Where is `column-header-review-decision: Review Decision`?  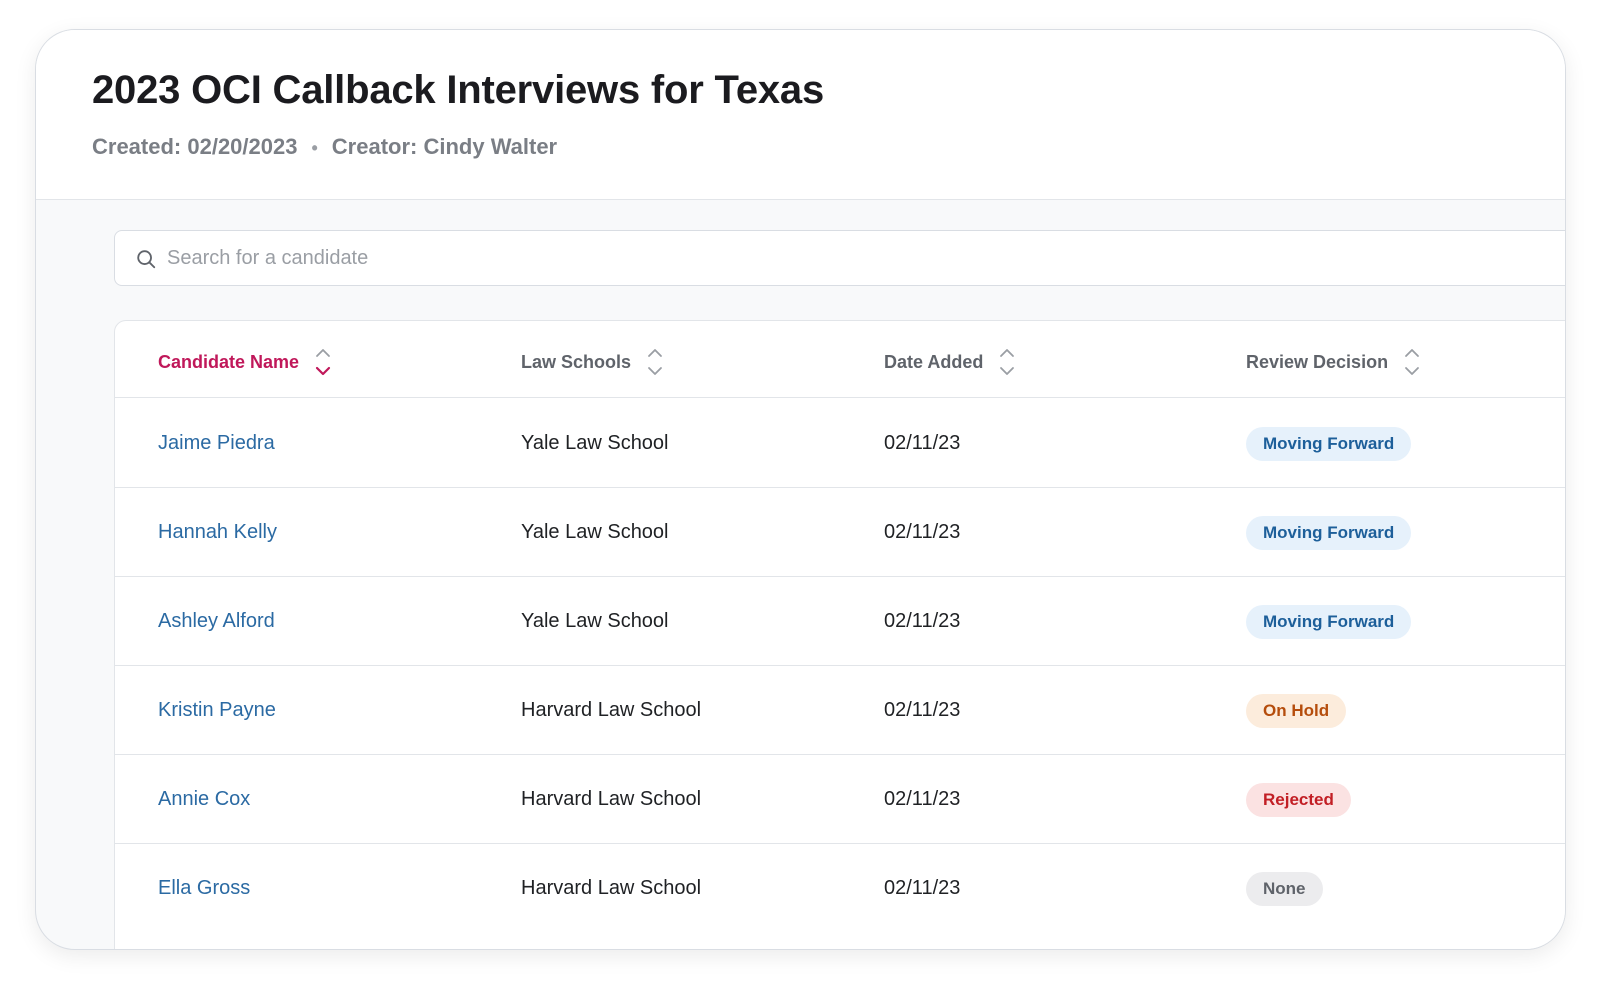
column-header-review-decision: Review Decision is located at coordinates (1333, 362).